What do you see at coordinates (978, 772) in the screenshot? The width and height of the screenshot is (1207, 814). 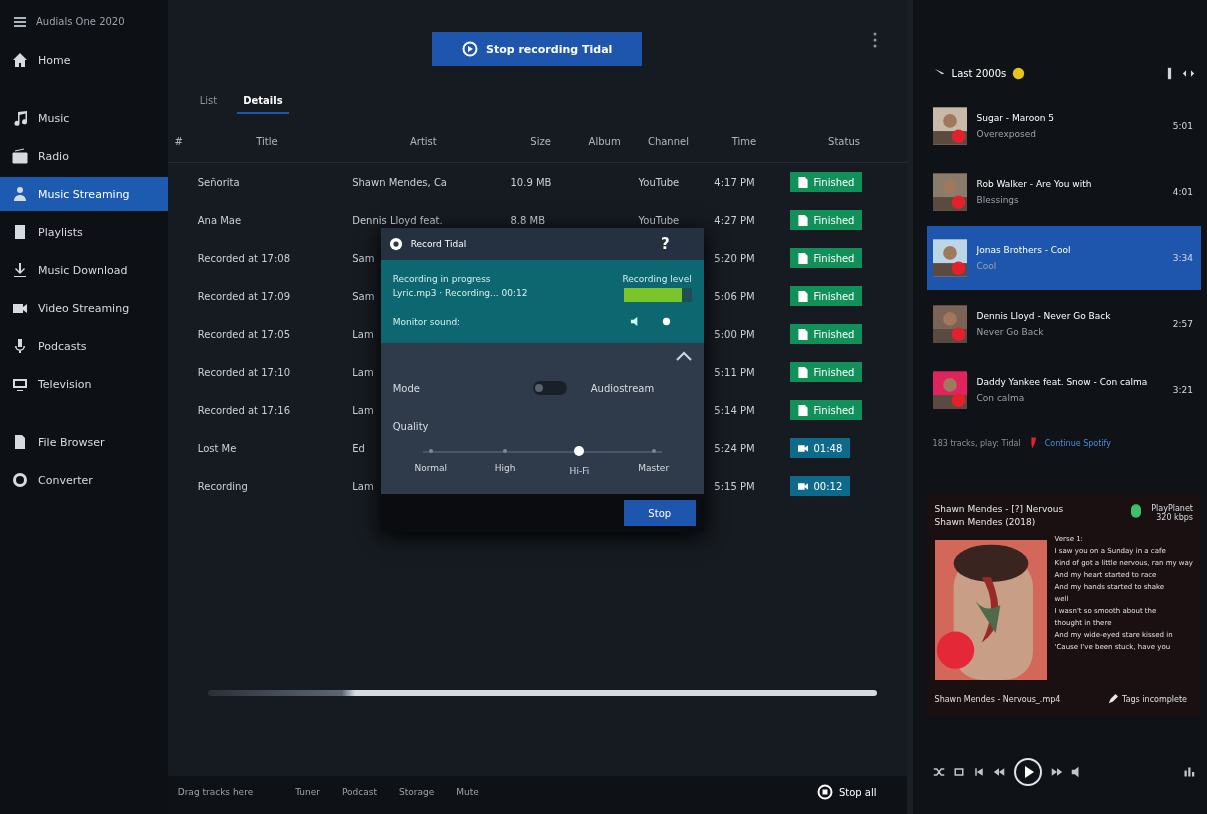 I see `previous-icon` at bounding box center [978, 772].